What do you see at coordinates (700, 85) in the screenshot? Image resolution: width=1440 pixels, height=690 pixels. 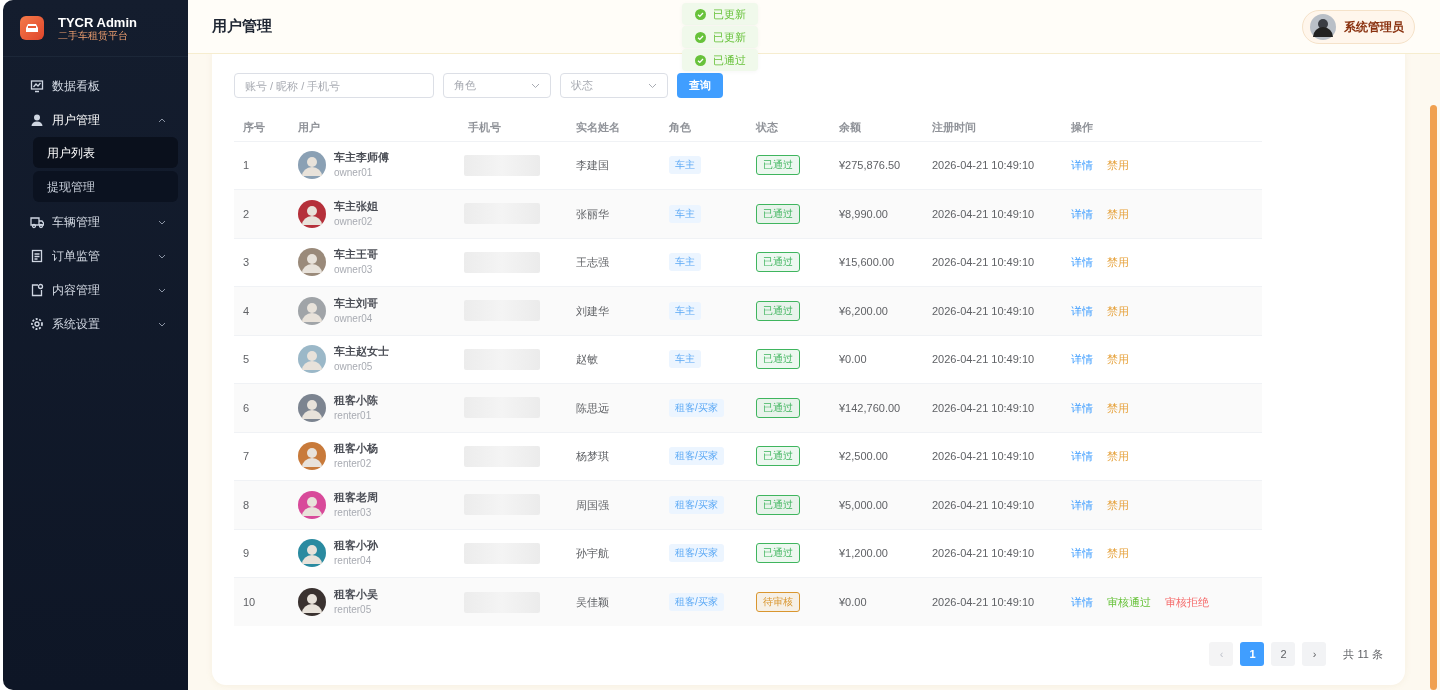 I see `query-button: 查询` at bounding box center [700, 85].